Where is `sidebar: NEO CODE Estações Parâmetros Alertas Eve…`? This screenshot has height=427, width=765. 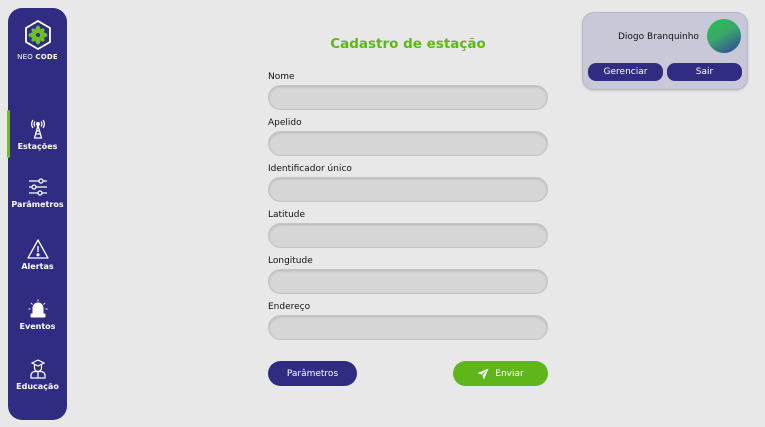
sidebar: NEO CODE Estações Parâmetros Alertas Eve… is located at coordinates (37, 214).